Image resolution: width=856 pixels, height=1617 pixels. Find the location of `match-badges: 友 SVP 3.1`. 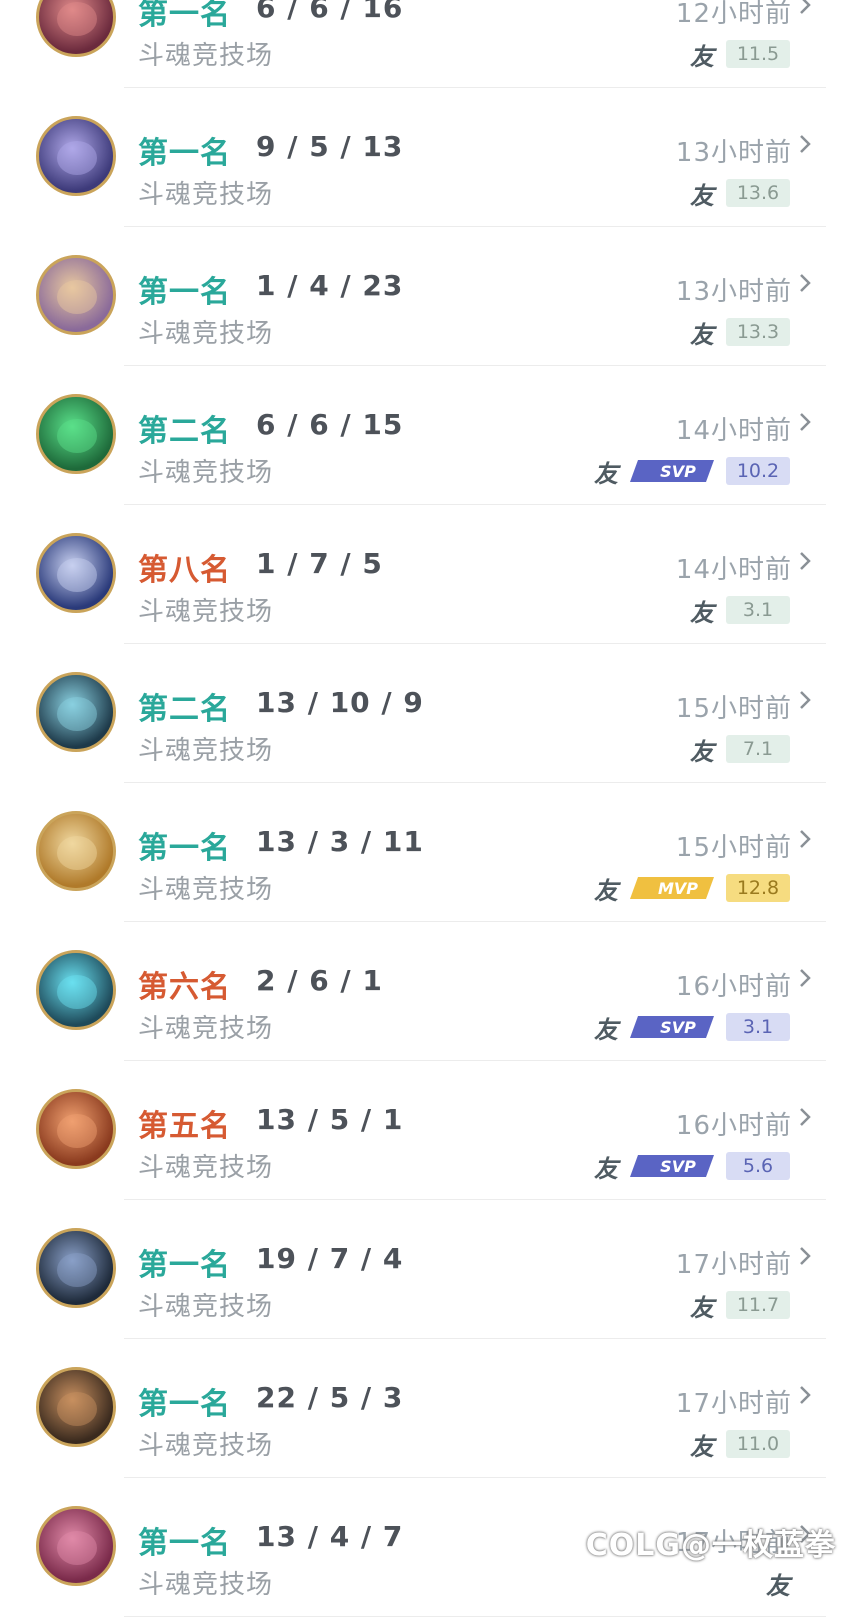

match-badges: 友 SVP 3.1 is located at coordinates (692, 1028).